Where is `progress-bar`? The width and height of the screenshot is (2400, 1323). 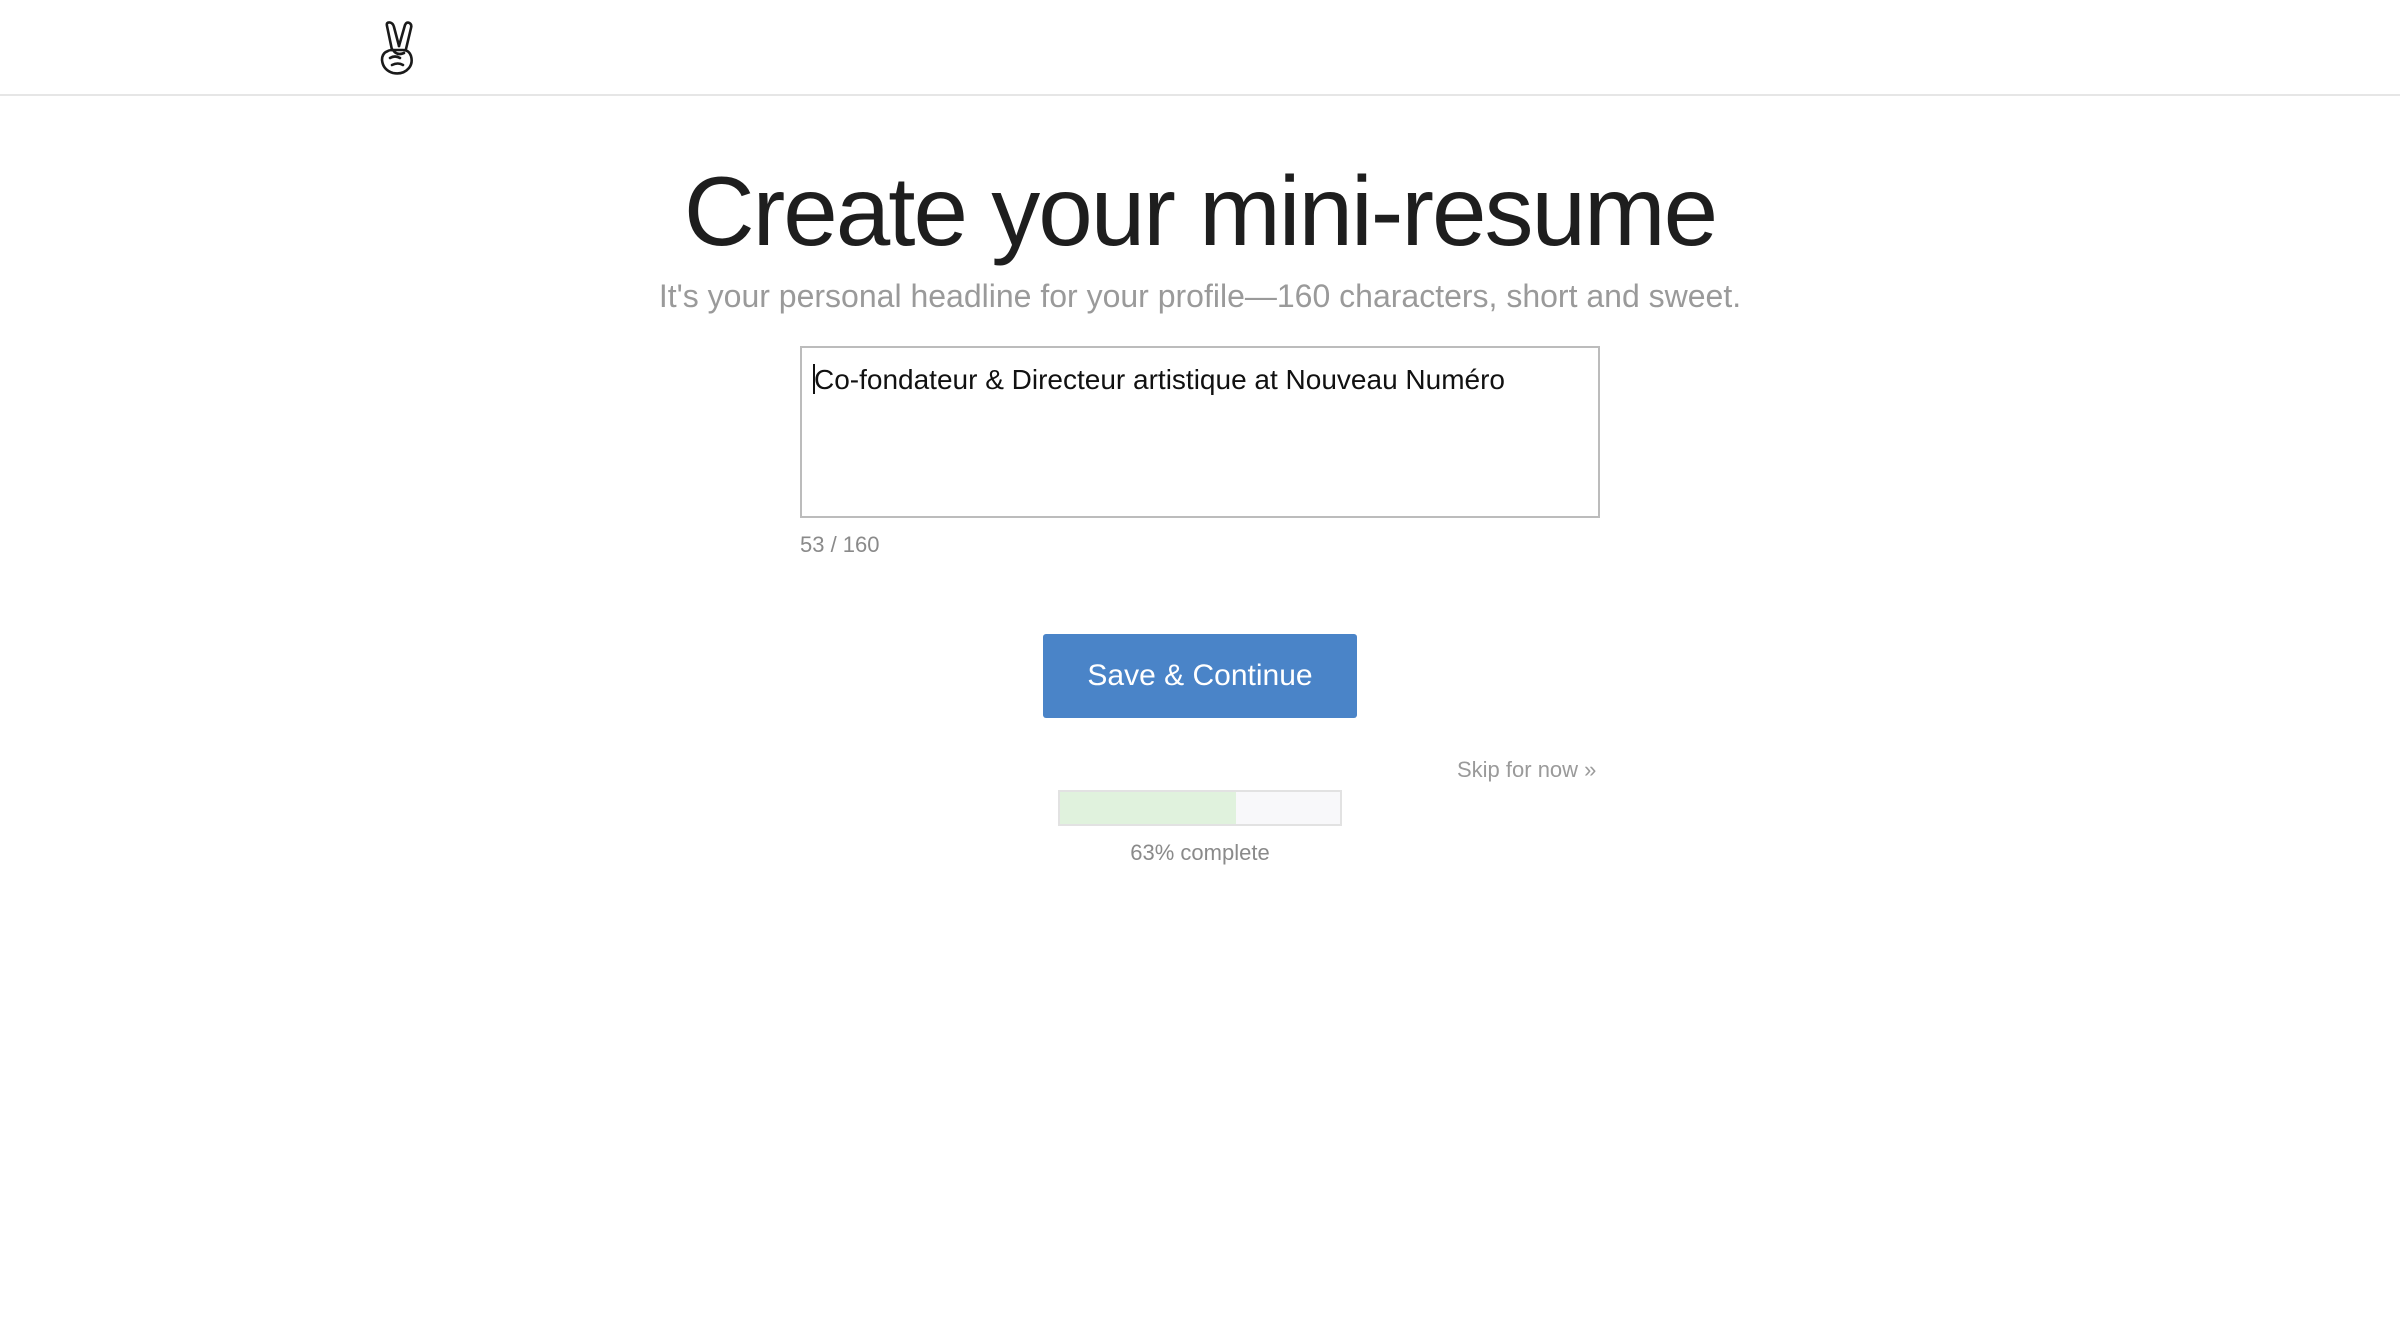 progress-bar is located at coordinates (1200, 808).